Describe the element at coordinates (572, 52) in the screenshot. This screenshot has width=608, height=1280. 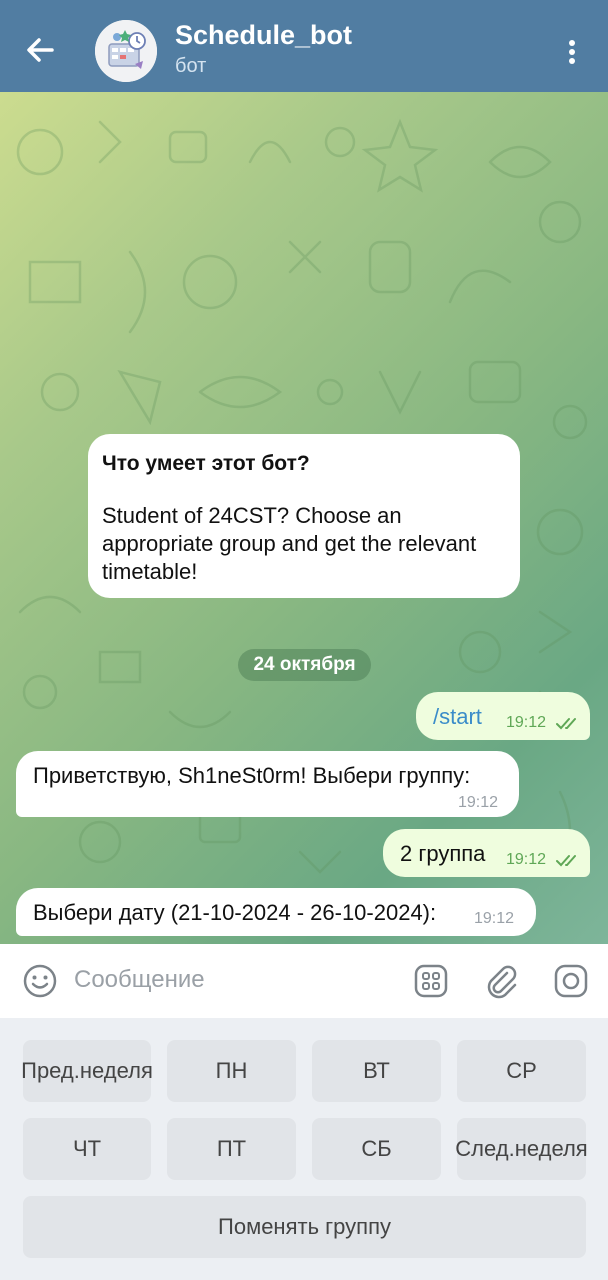
I see `more-options-icon` at that location.